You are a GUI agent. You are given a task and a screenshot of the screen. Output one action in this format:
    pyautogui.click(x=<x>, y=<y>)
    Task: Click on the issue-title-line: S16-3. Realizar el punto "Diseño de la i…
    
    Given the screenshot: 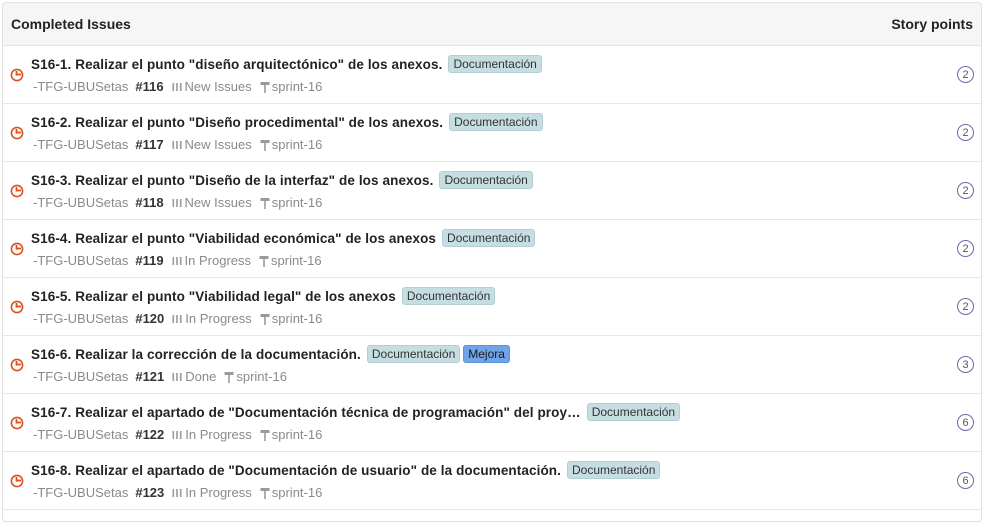 What is the action you would take?
    pyautogui.click(x=282, y=180)
    